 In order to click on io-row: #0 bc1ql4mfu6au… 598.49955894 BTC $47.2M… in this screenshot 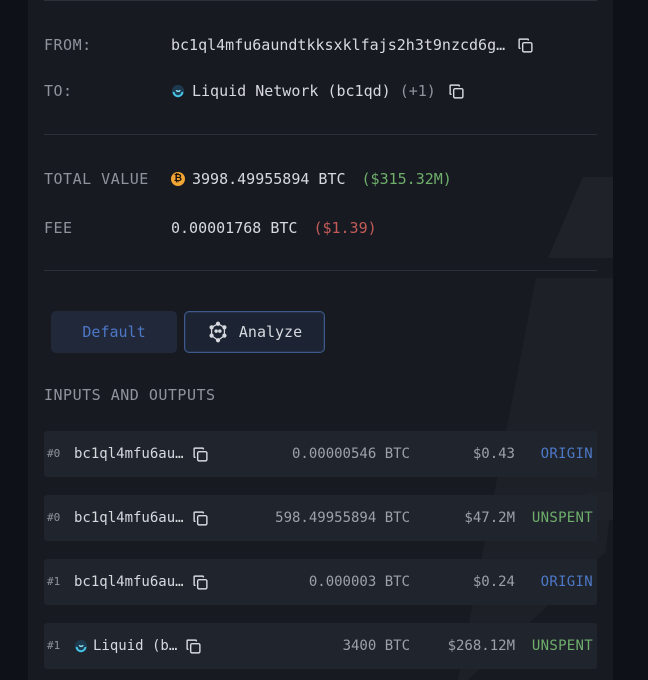, I will do `click(320, 518)`.